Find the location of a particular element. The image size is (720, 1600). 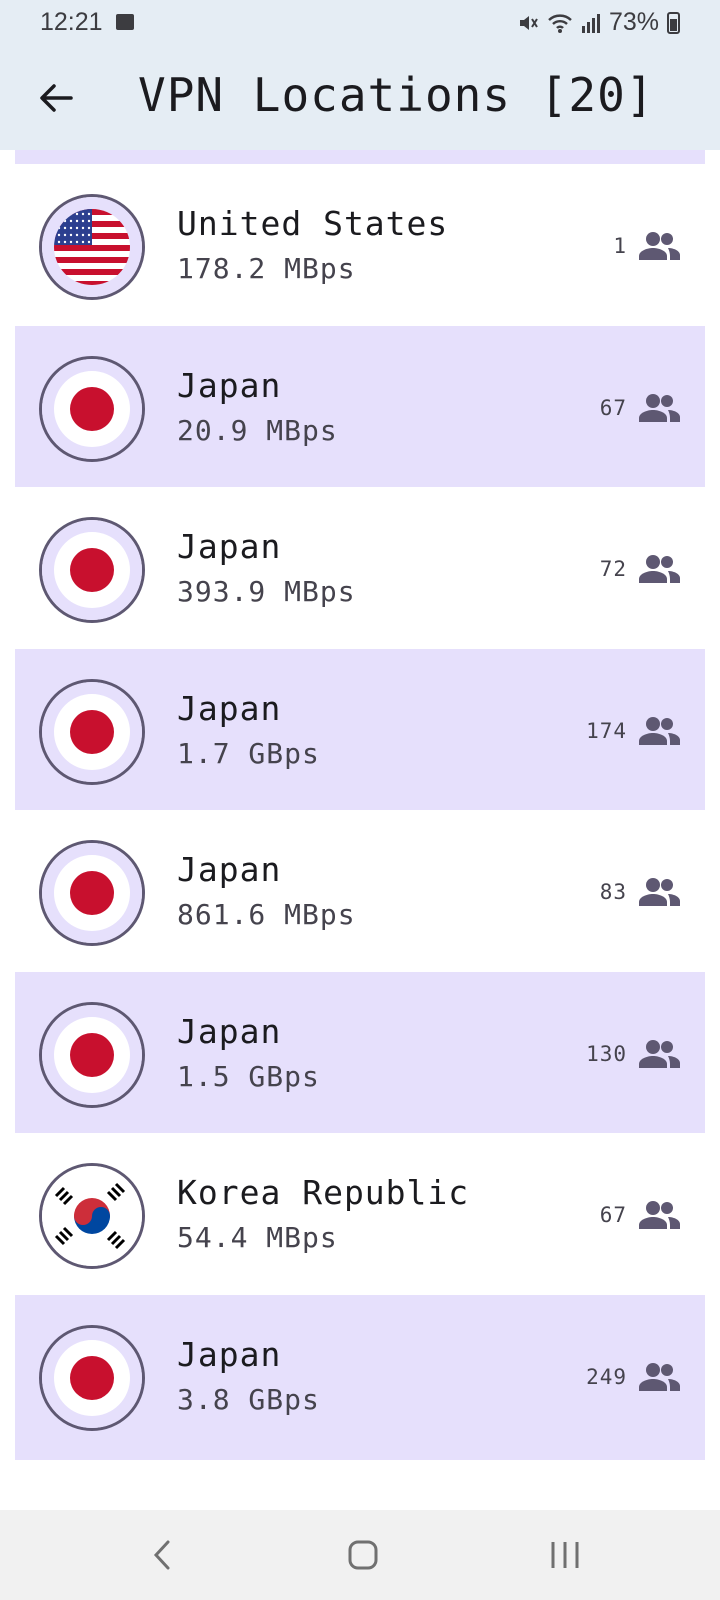

wifi-icon is located at coordinates (560, 23).